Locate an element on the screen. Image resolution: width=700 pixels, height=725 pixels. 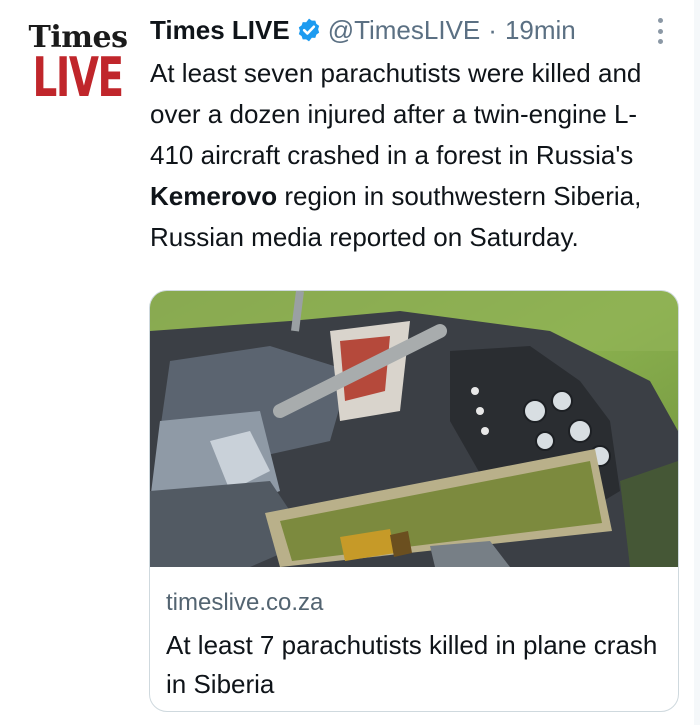
verified-badge-icon is located at coordinates (308, 30).